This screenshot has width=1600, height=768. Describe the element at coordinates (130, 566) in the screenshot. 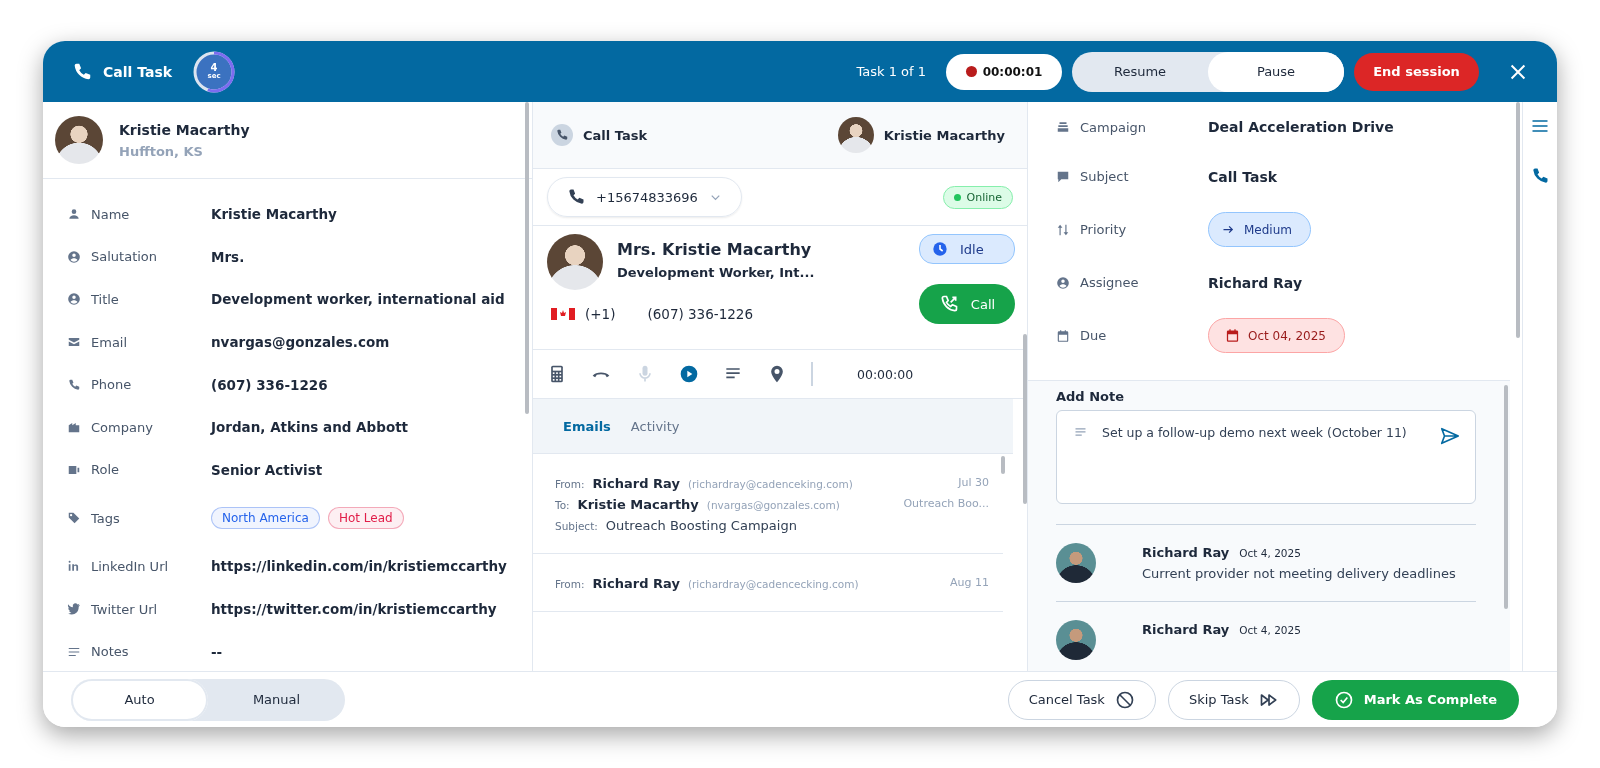

I see `field-label: LinkedIn Url` at that location.